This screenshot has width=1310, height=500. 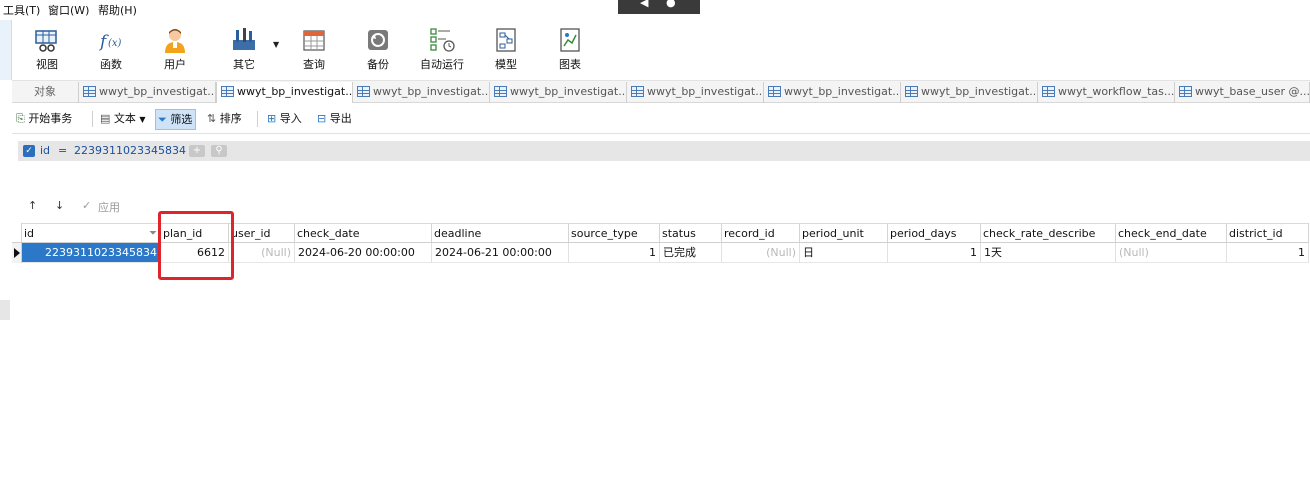 What do you see at coordinates (91, 253) in the screenshot?
I see `cell-id: 2239311023345834` at bounding box center [91, 253].